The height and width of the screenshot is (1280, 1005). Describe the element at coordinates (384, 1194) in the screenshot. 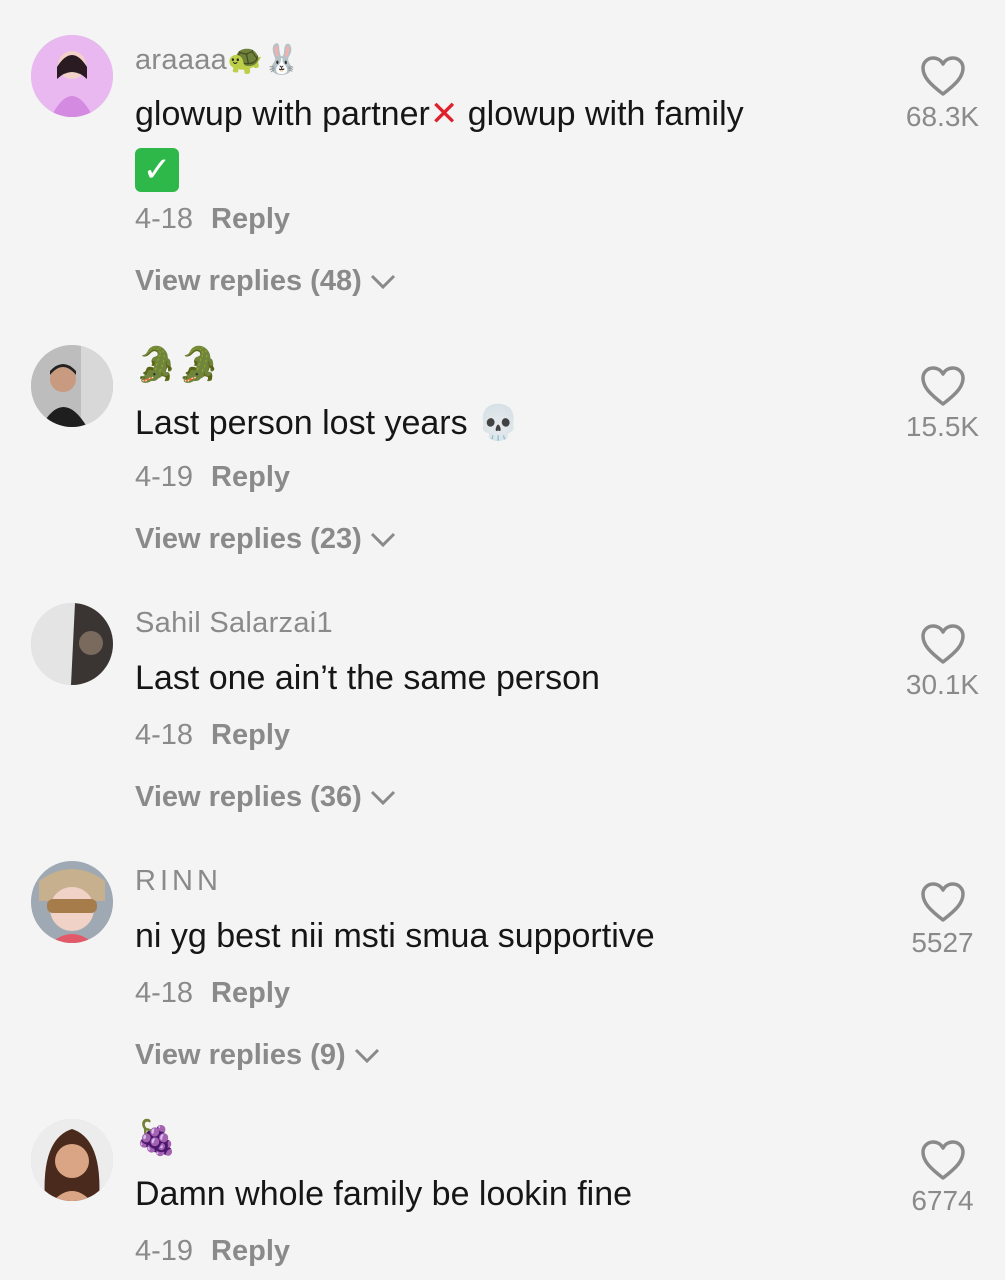

I see `comment-text: Damn whole family be lookin fine` at that location.